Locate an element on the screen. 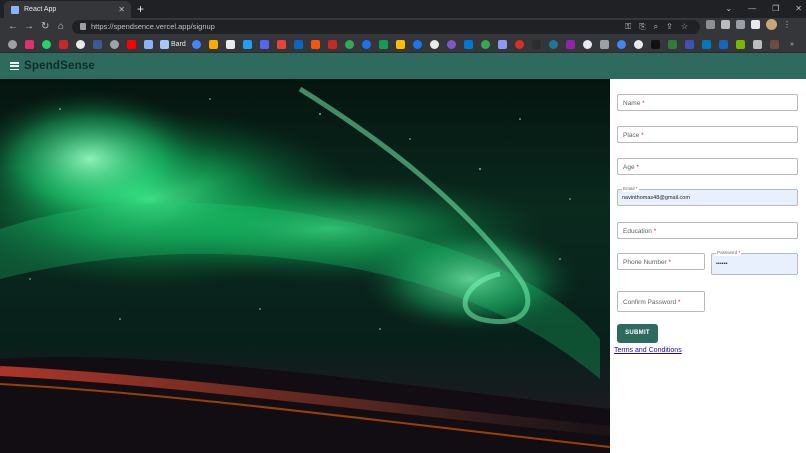 This screenshot has width=806, height=453. tab-search-icon: ⌄ is located at coordinates (728, 8).